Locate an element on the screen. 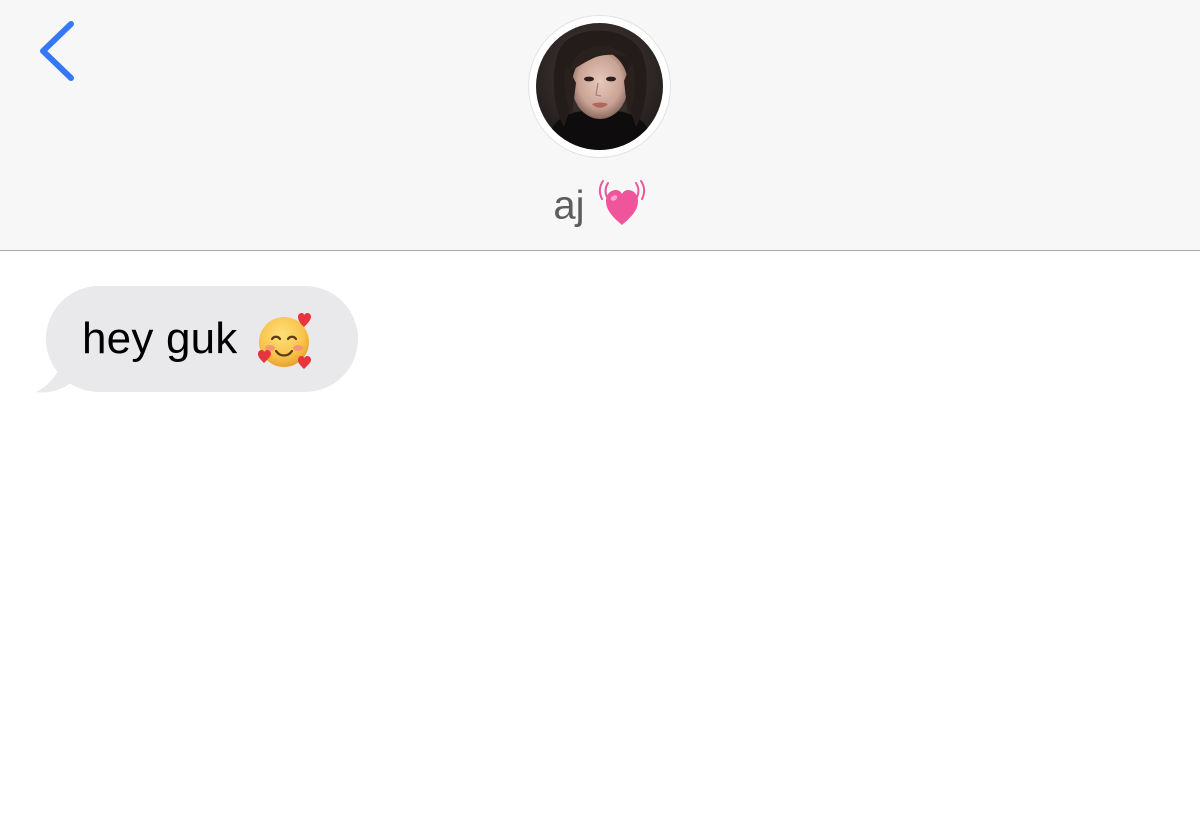  message-text: hey guk is located at coordinates (160, 338).